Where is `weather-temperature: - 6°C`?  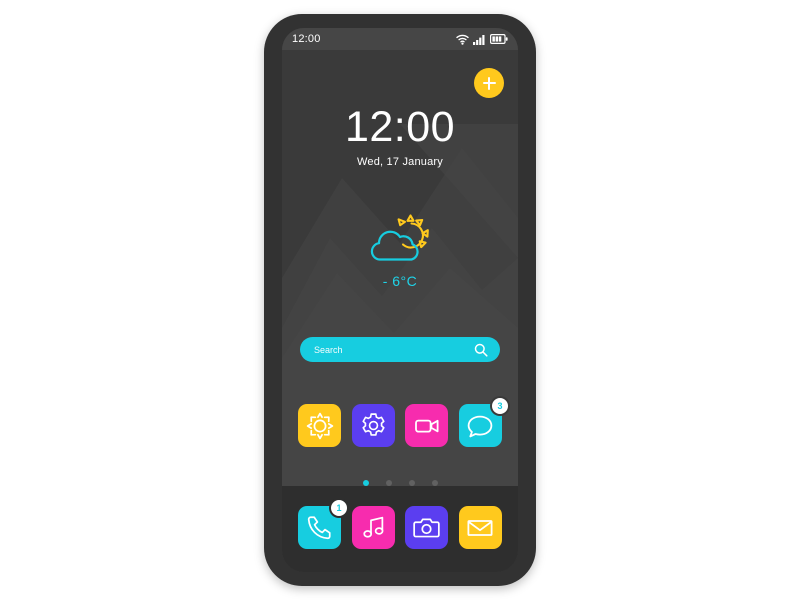
weather-temperature: - 6°C is located at coordinates (400, 281).